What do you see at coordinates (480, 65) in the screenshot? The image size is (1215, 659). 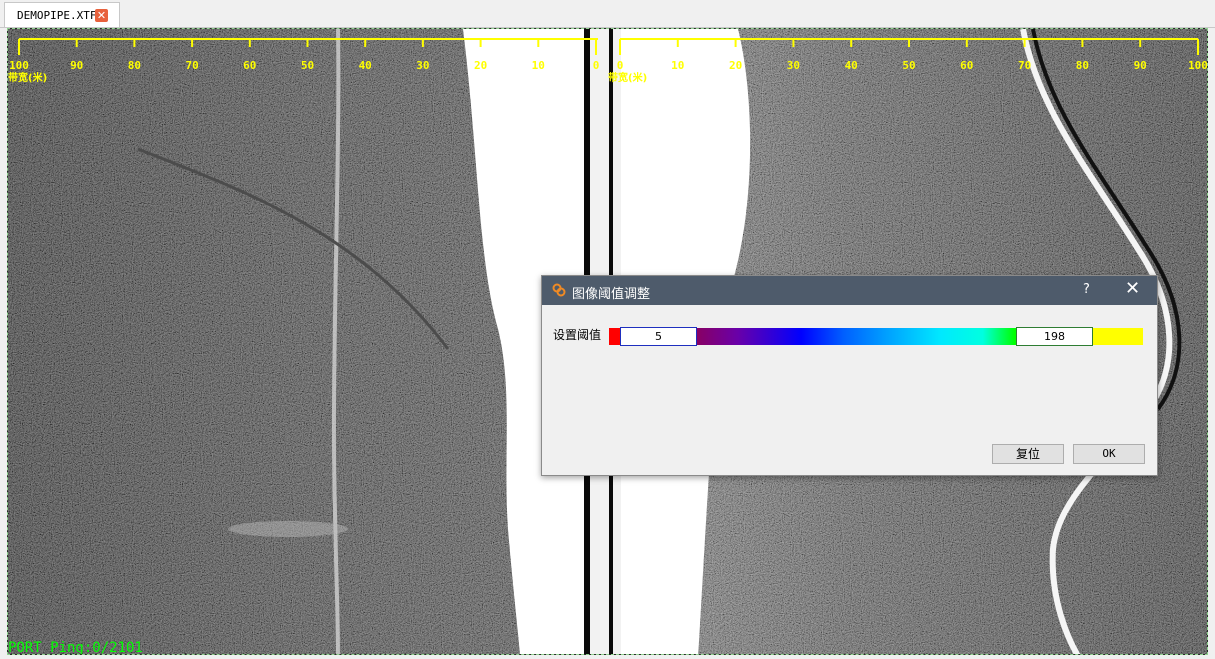 I see `scale-label-left: 20` at bounding box center [480, 65].